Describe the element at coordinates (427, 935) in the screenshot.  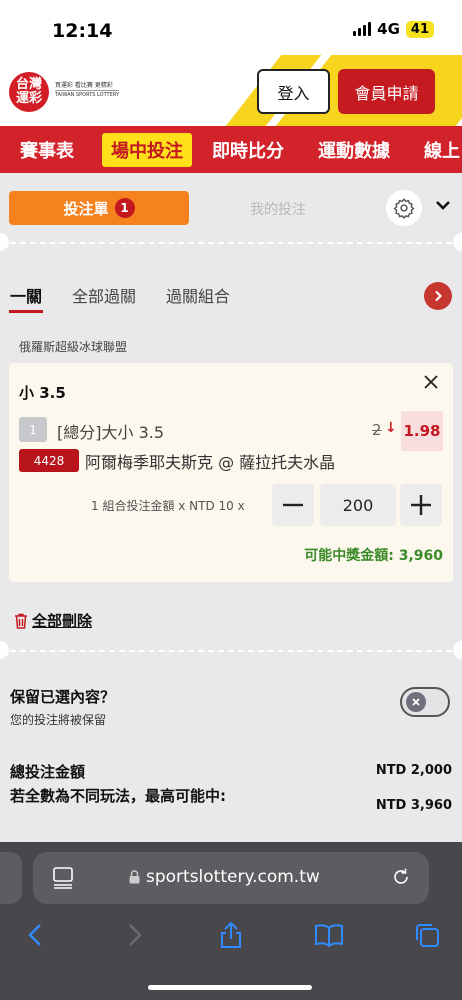
I see `tabs-icon` at that location.